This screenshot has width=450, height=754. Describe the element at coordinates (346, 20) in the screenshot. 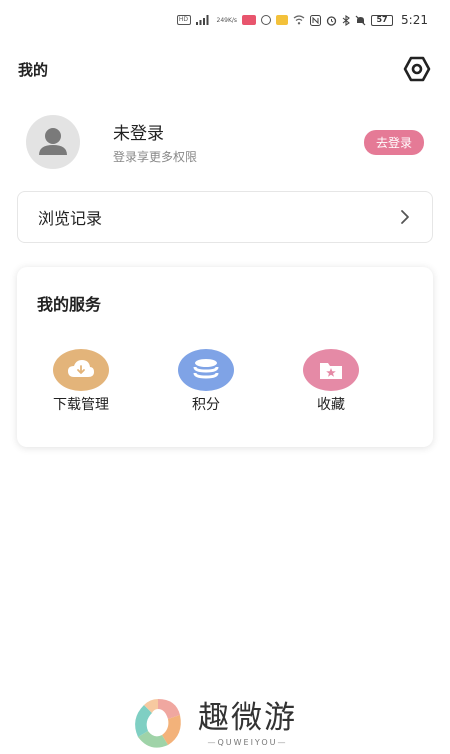

I see `bluetooth-icon` at that location.